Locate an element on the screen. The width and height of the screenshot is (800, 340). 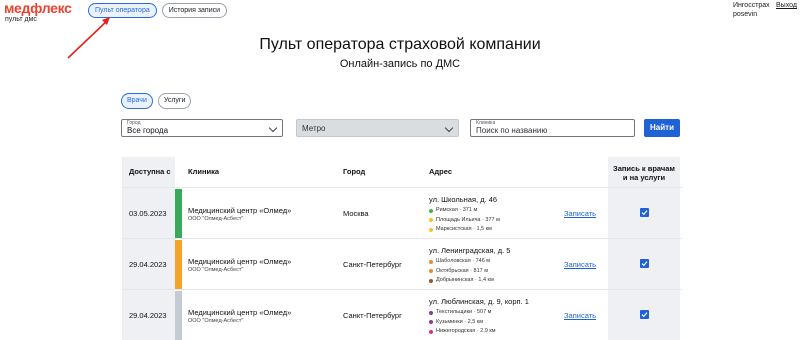
clinic-search-field: Клиника is located at coordinates (552, 128).